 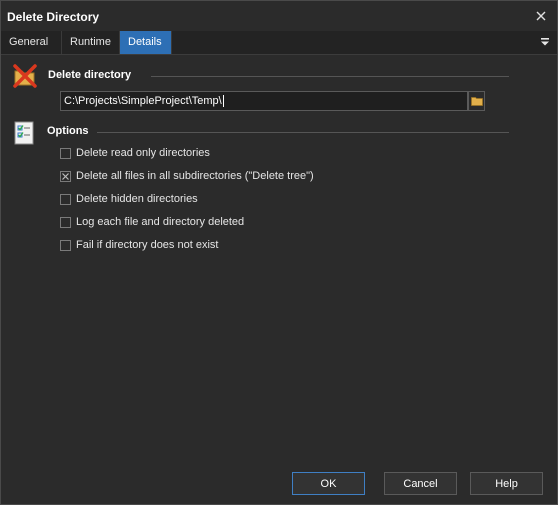 I want to click on delete-directory-icon, so click(x=25, y=76).